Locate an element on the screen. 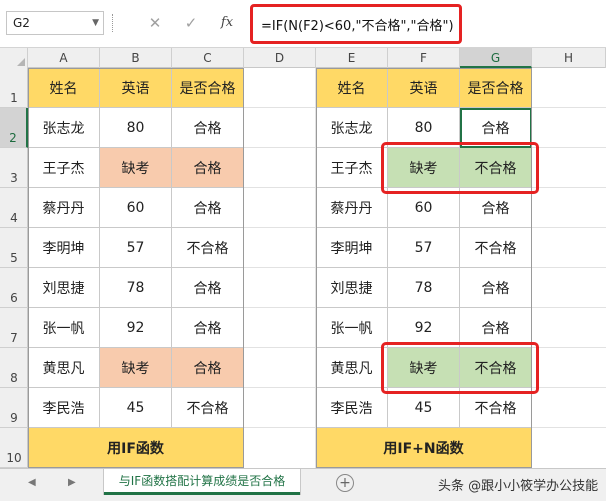 This screenshot has height=501, width=606. column-header-f: F is located at coordinates (424, 58).